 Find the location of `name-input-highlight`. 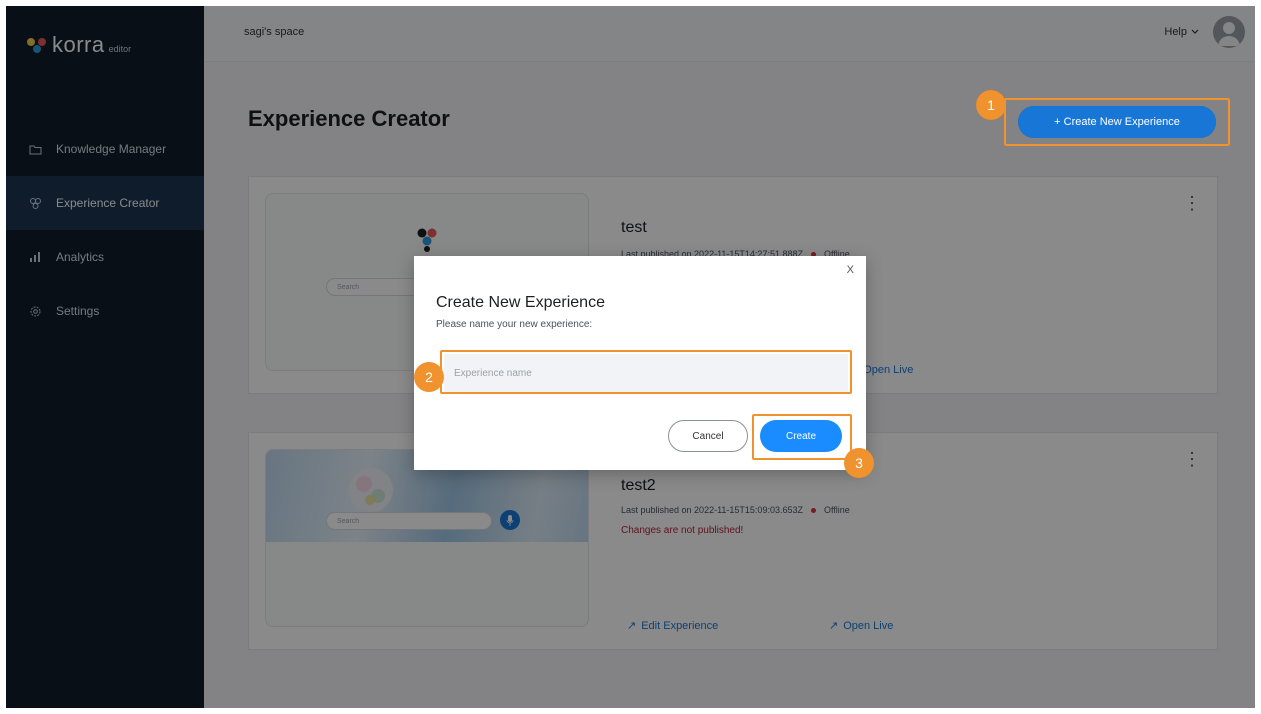

name-input-highlight is located at coordinates (646, 372).